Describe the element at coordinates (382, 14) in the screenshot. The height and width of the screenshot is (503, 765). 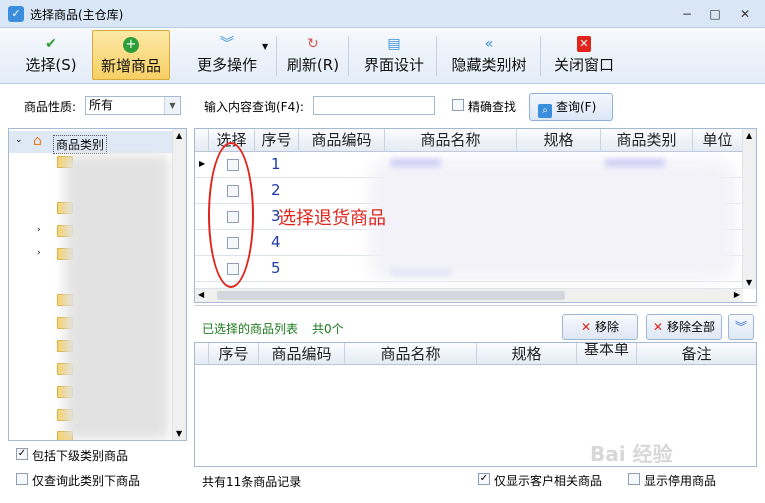
I see `title-bar: ✓ 选择商品(主仓库) − □ ✕` at that location.